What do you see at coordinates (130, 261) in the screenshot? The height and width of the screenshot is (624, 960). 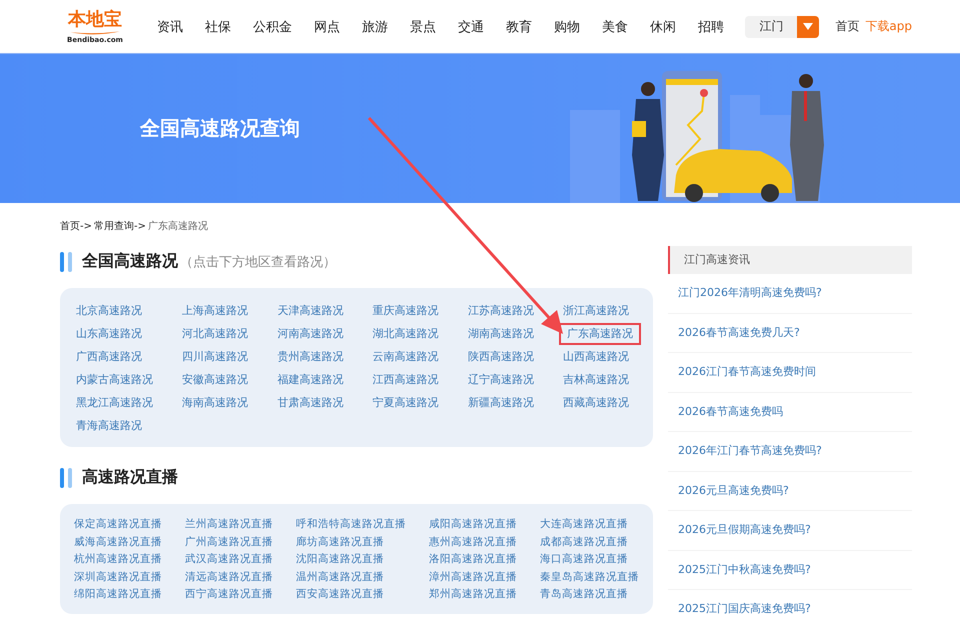 I see `section-title: 全国高速路况` at bounding box center [130, 261].